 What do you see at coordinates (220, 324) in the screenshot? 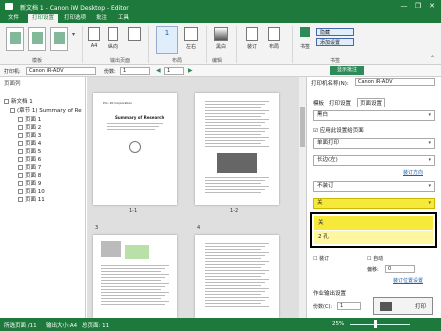
I see `status-bar: 所选页面 /11 输出大小:A4 总页面: 11 25%` at bounding box center [220, 324].